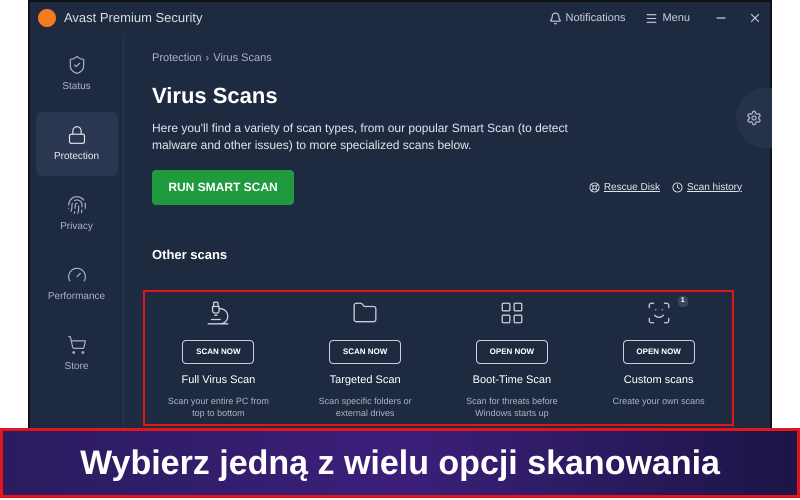 Image resolution: width=800 pixels, height=500 pixels. I want to click on settings-tab, so click(754, 118).